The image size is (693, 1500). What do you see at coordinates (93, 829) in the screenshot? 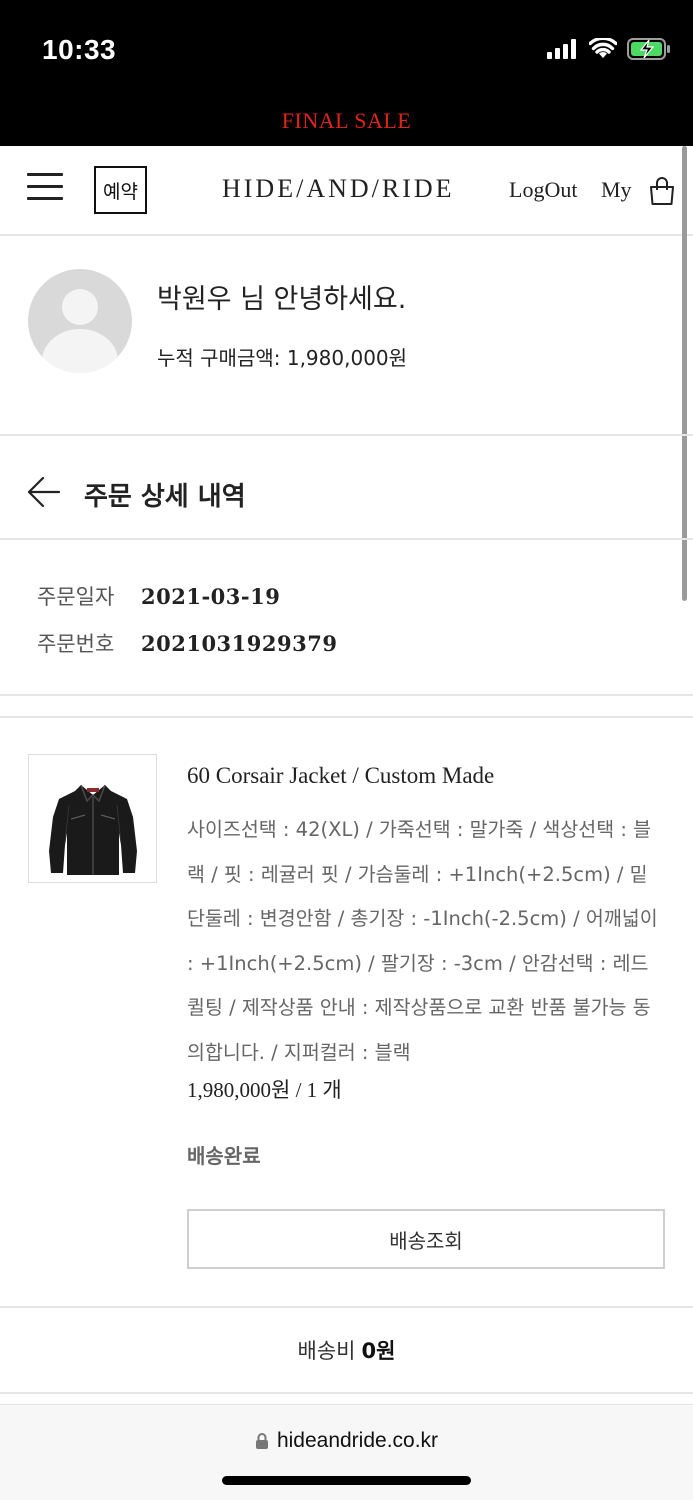
I see `leather-jacket-image` at bounding box center [93, 829].